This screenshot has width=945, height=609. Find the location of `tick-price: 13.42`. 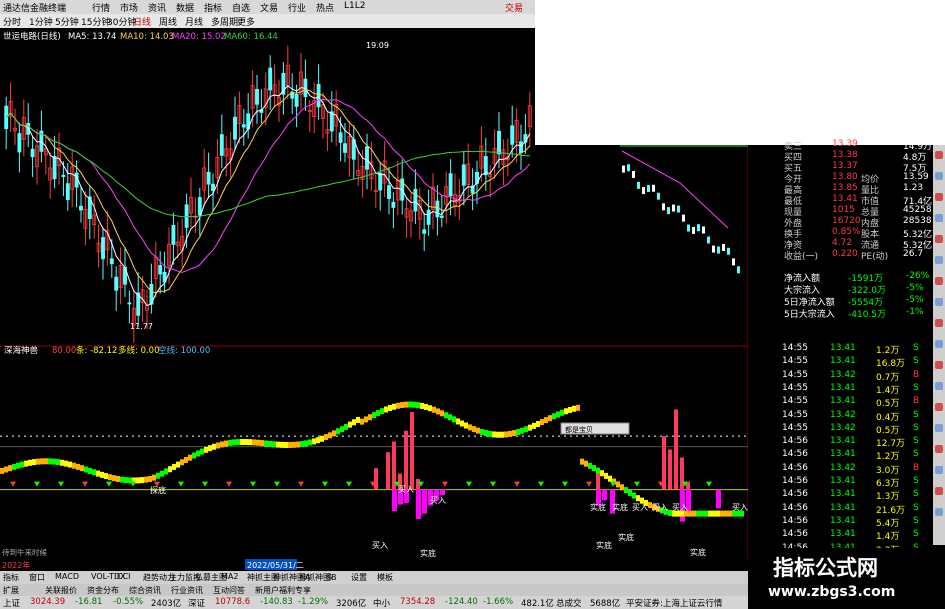

tick-price: 13.42 is located at coordinates (843, 427).